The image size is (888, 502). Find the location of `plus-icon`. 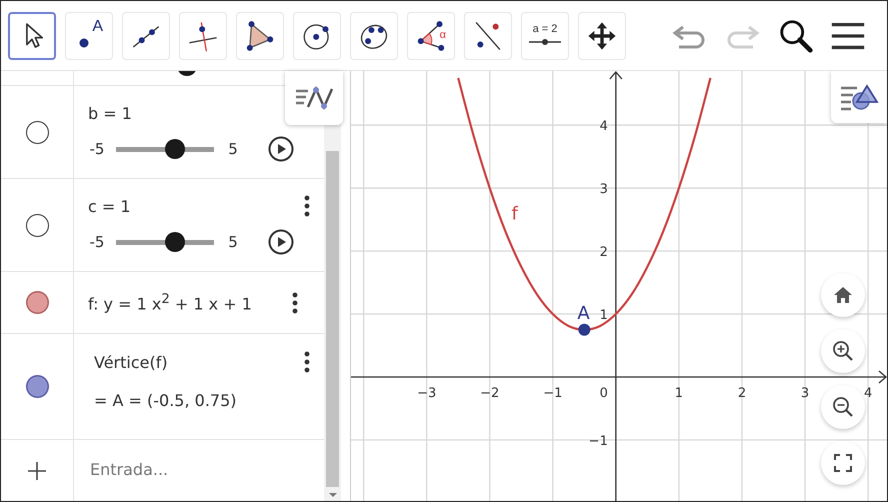

plus-icon is located at coordinates (37, 470).